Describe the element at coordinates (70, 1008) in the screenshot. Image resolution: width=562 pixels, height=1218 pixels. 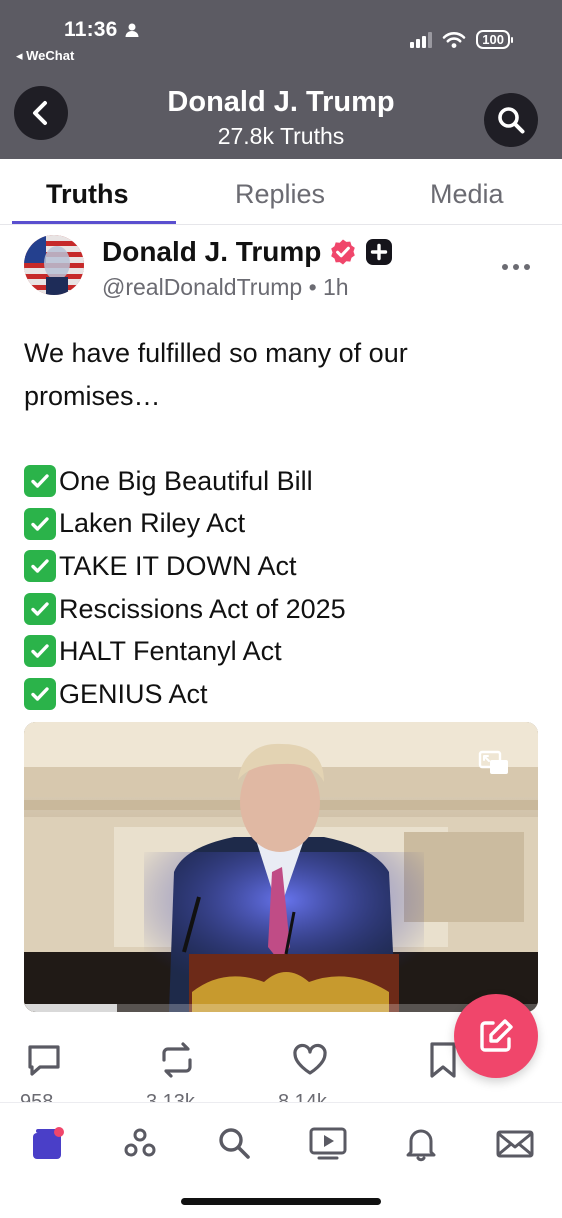
I see `video-progress-fill` at that location.